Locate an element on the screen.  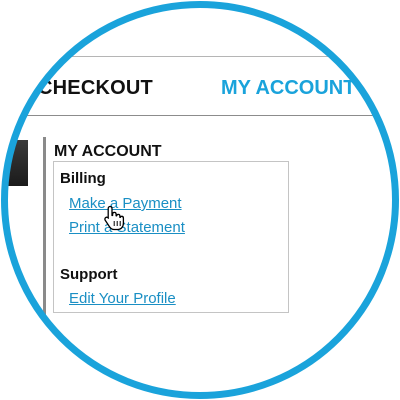
nav-divider-top is located at coordinates (200, 56).